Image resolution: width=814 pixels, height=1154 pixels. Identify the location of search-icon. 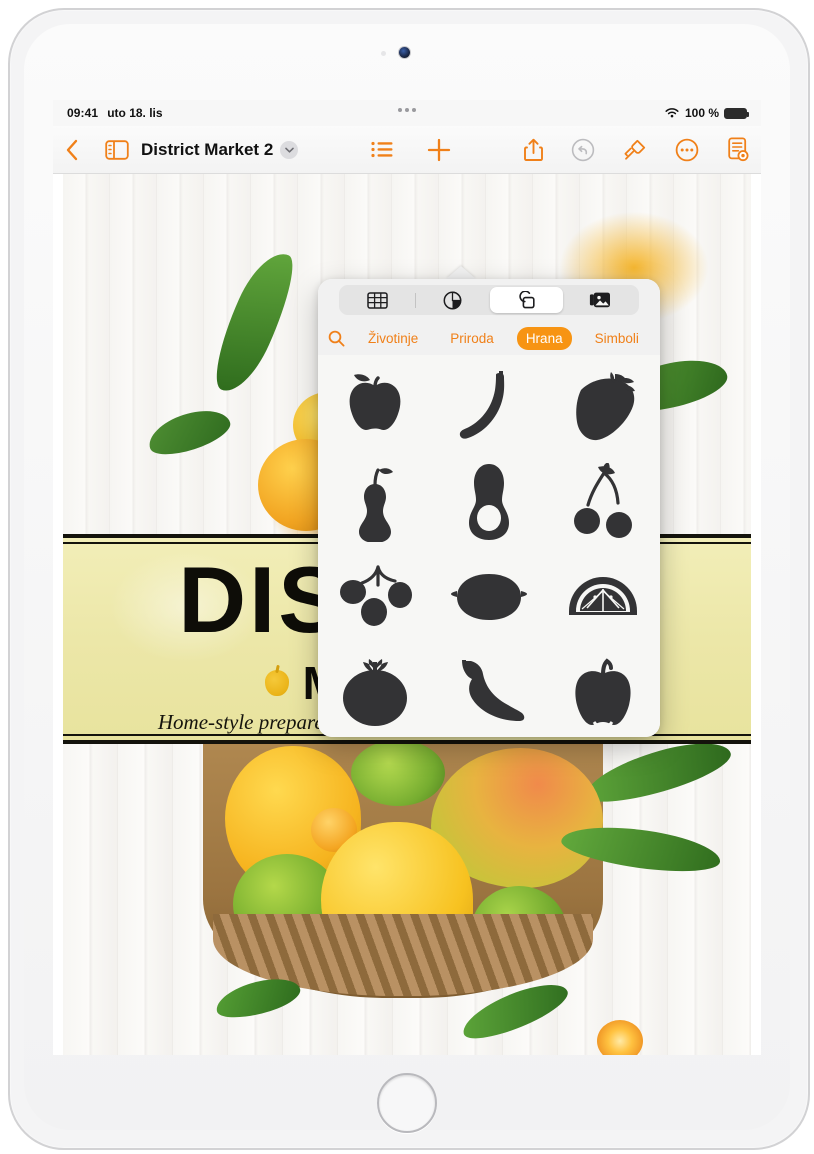
(336, 338).